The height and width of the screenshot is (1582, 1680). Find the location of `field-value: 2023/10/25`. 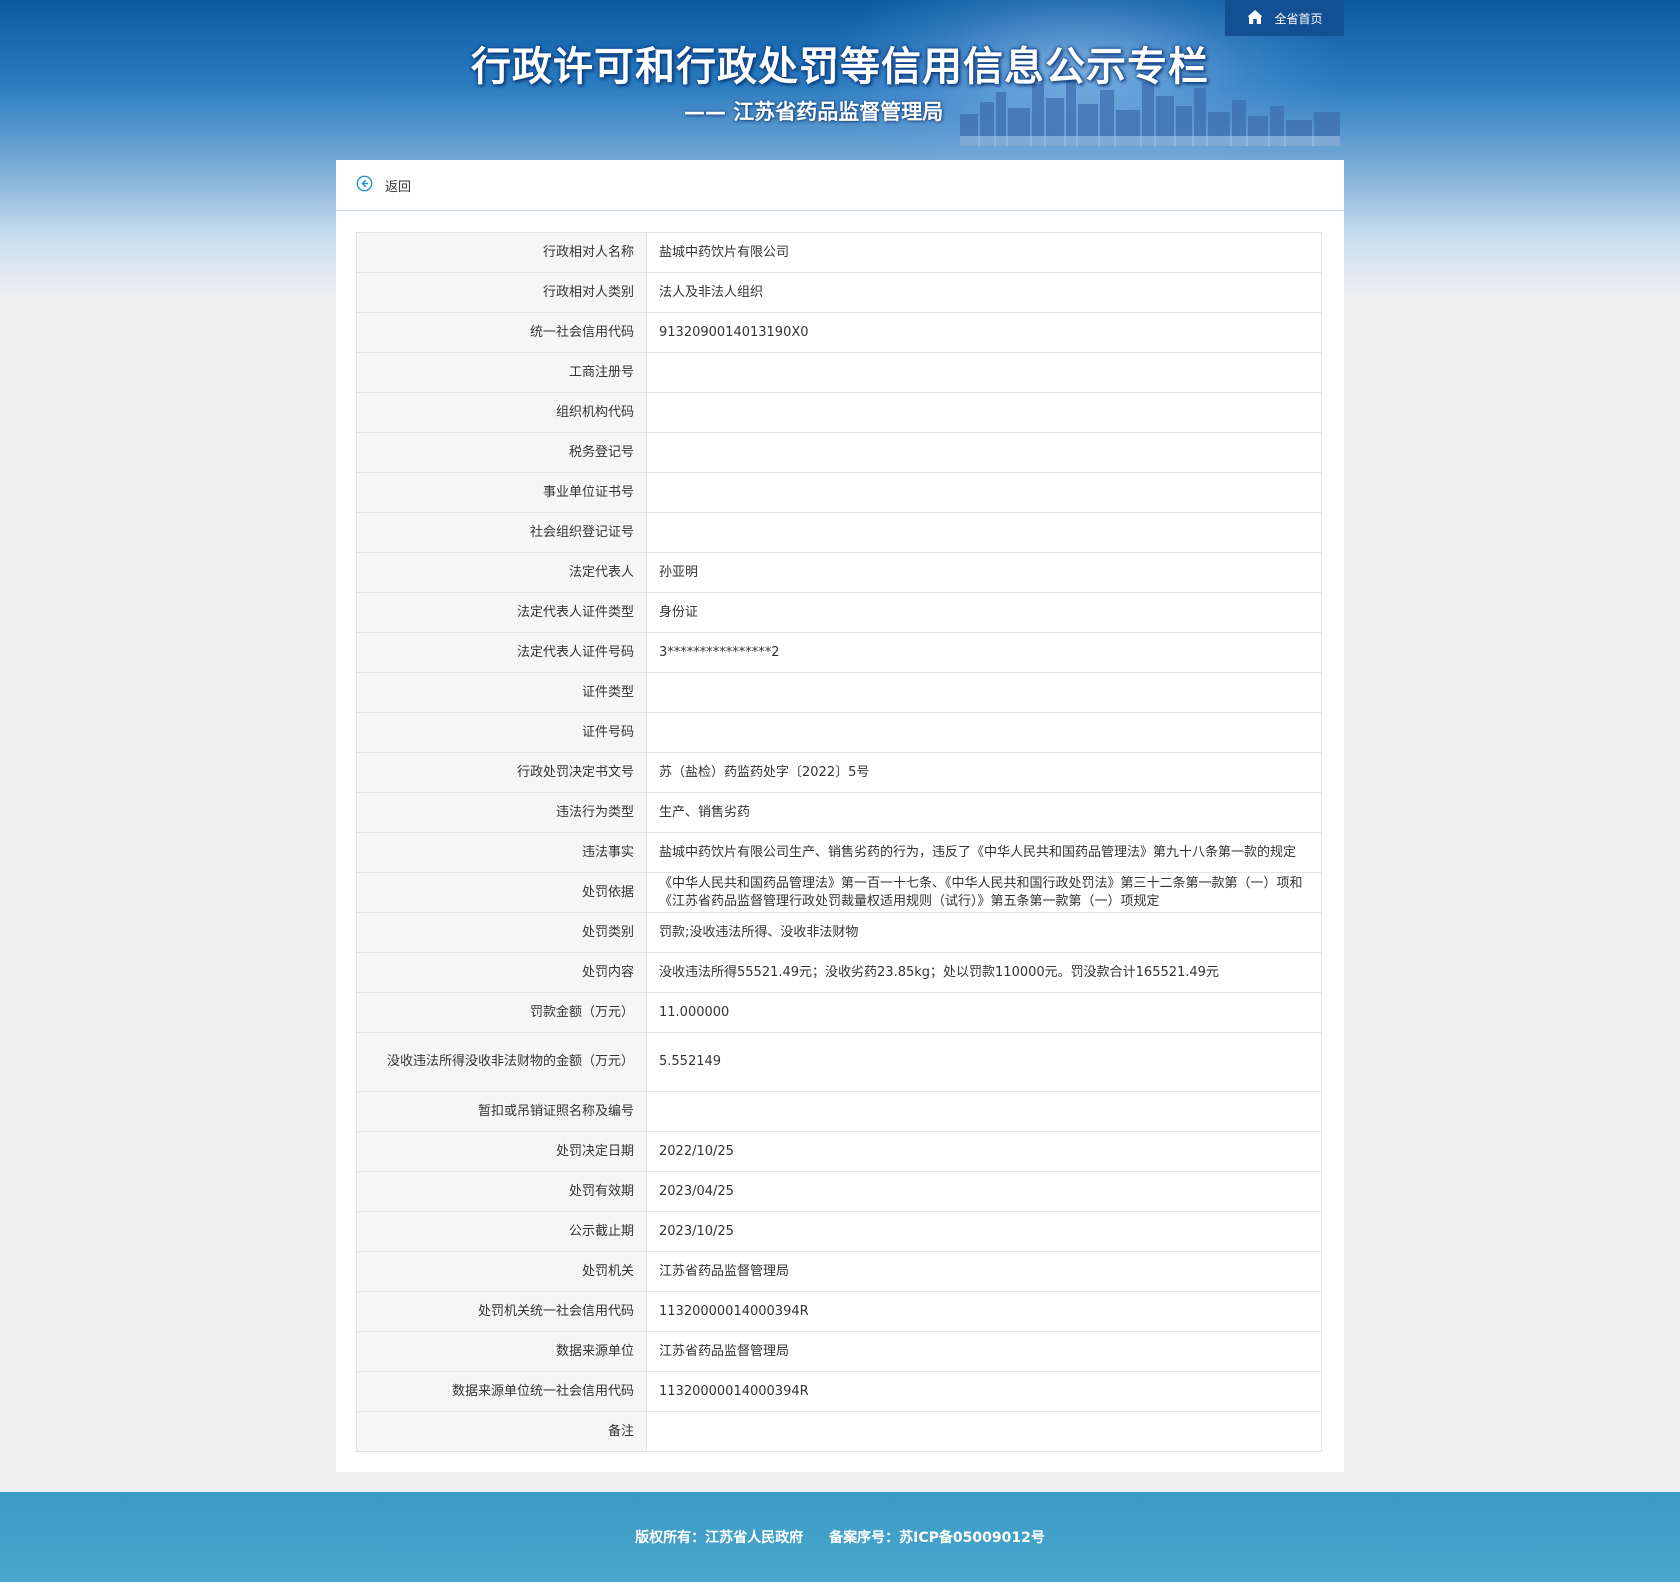

field-value: 2023/10/25 is located at coordinates (984, 1231).